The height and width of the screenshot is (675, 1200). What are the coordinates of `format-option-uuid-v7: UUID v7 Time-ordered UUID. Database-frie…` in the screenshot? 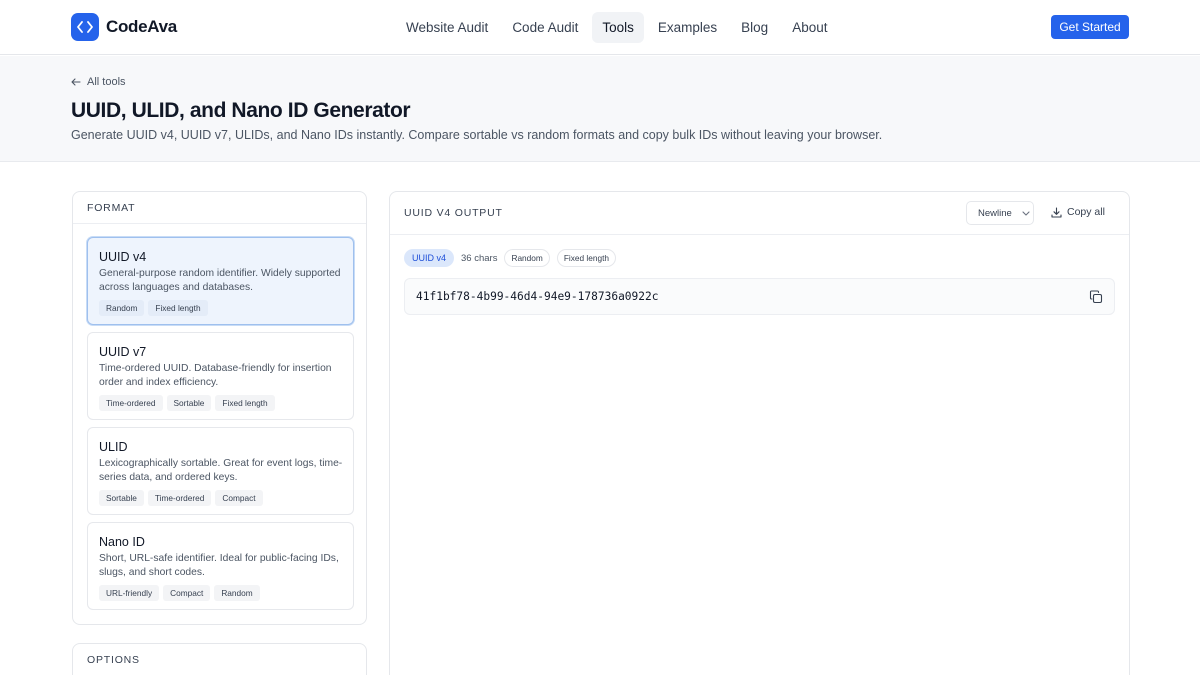 It's located at (220, 376).